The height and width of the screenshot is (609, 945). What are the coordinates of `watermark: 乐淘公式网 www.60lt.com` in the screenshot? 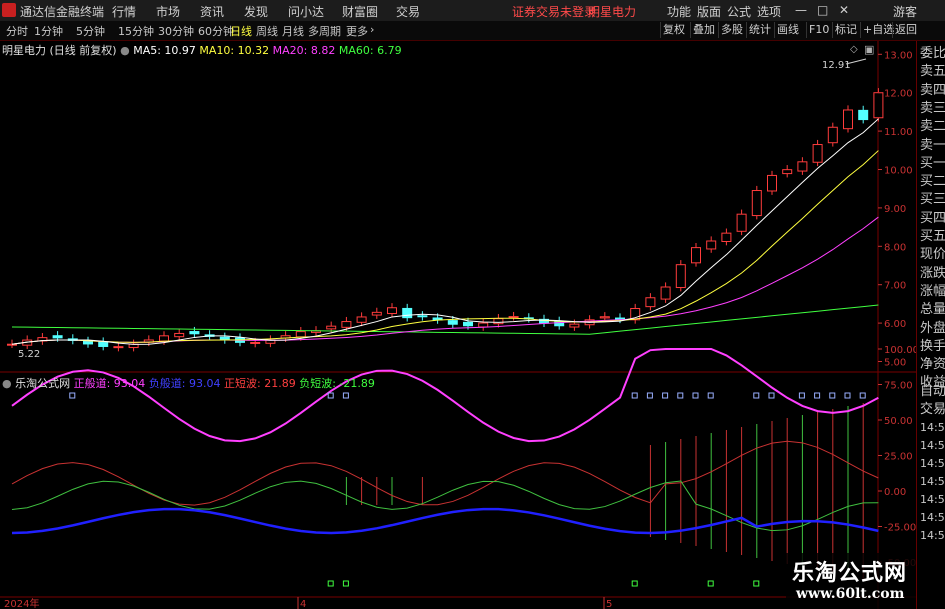 It's located at (851, 581).